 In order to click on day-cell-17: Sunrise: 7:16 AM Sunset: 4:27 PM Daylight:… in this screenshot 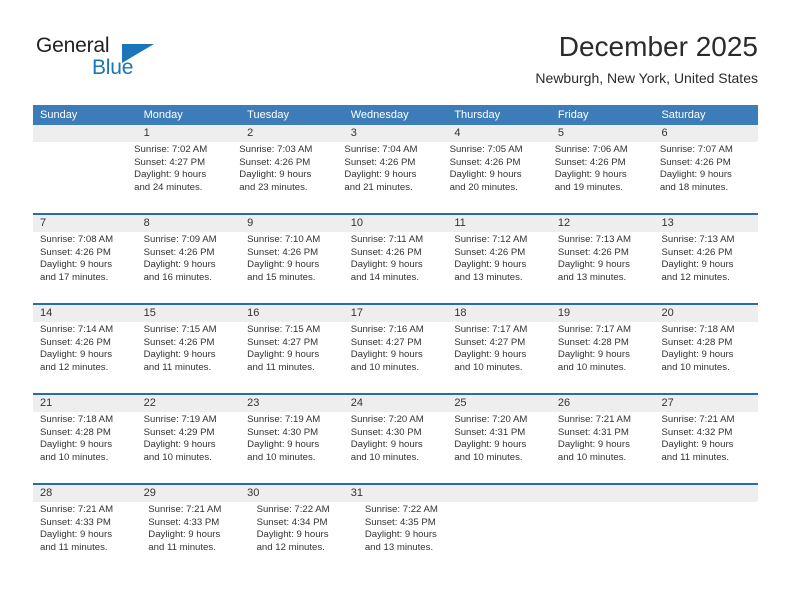, I will do `click(396, 357)`.